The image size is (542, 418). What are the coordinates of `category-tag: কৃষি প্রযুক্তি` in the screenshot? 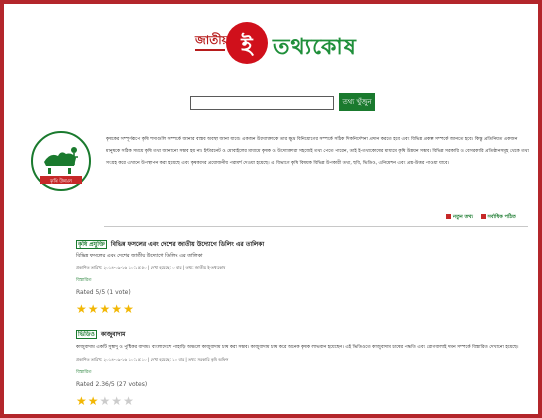 It's located at (91, 244).